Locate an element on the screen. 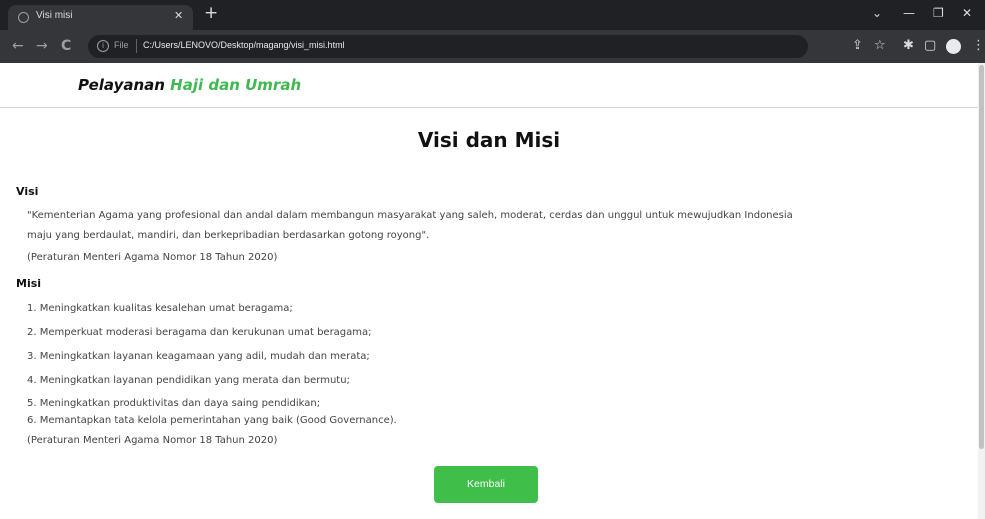  reload-icon: C is located at coordinates (66, 46).